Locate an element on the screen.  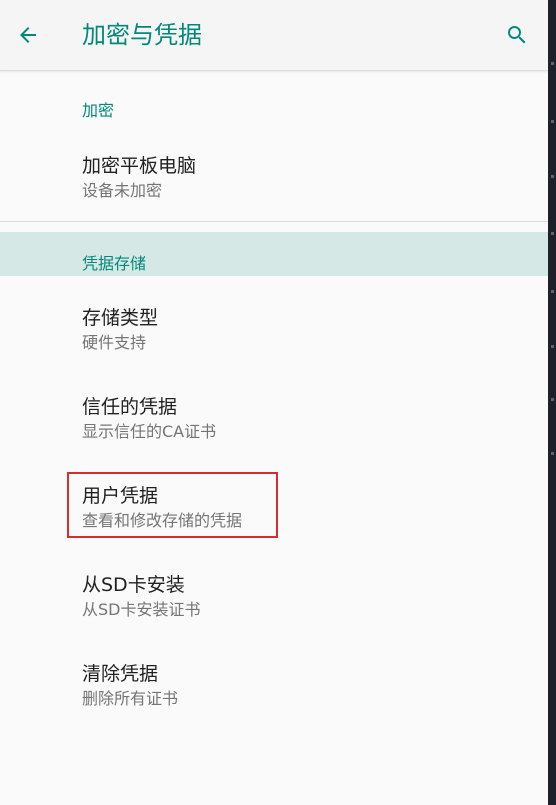
item-title: 加密平板电脑 is located at coordinates (139, 166).